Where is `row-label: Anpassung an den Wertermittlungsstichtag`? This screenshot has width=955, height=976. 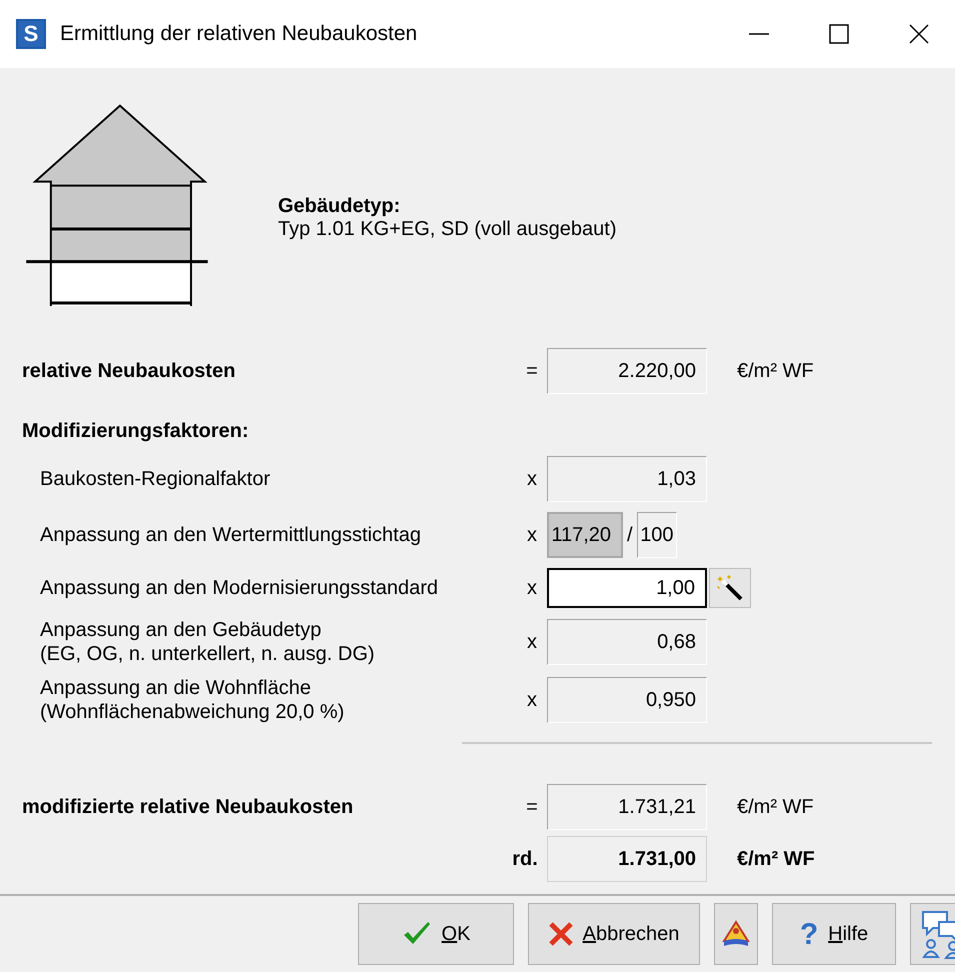
row-label: Anpassung an den Wertermittlungsstichtag is located at coordinates (230, 535).